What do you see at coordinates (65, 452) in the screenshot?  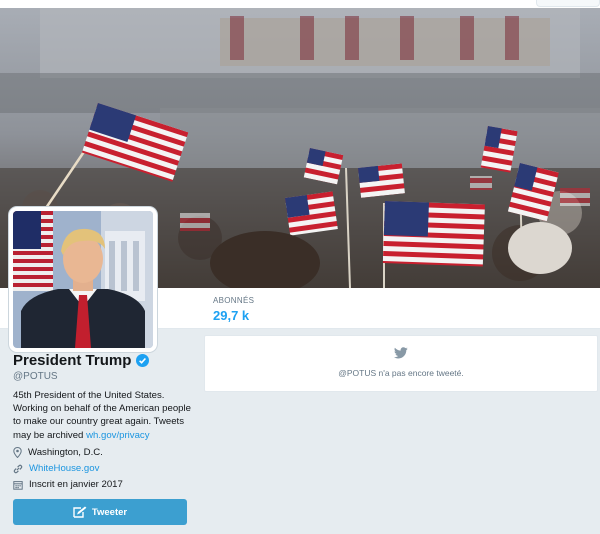 I see `location-text: Washington, D.C.` at bounding box center [65, 452].